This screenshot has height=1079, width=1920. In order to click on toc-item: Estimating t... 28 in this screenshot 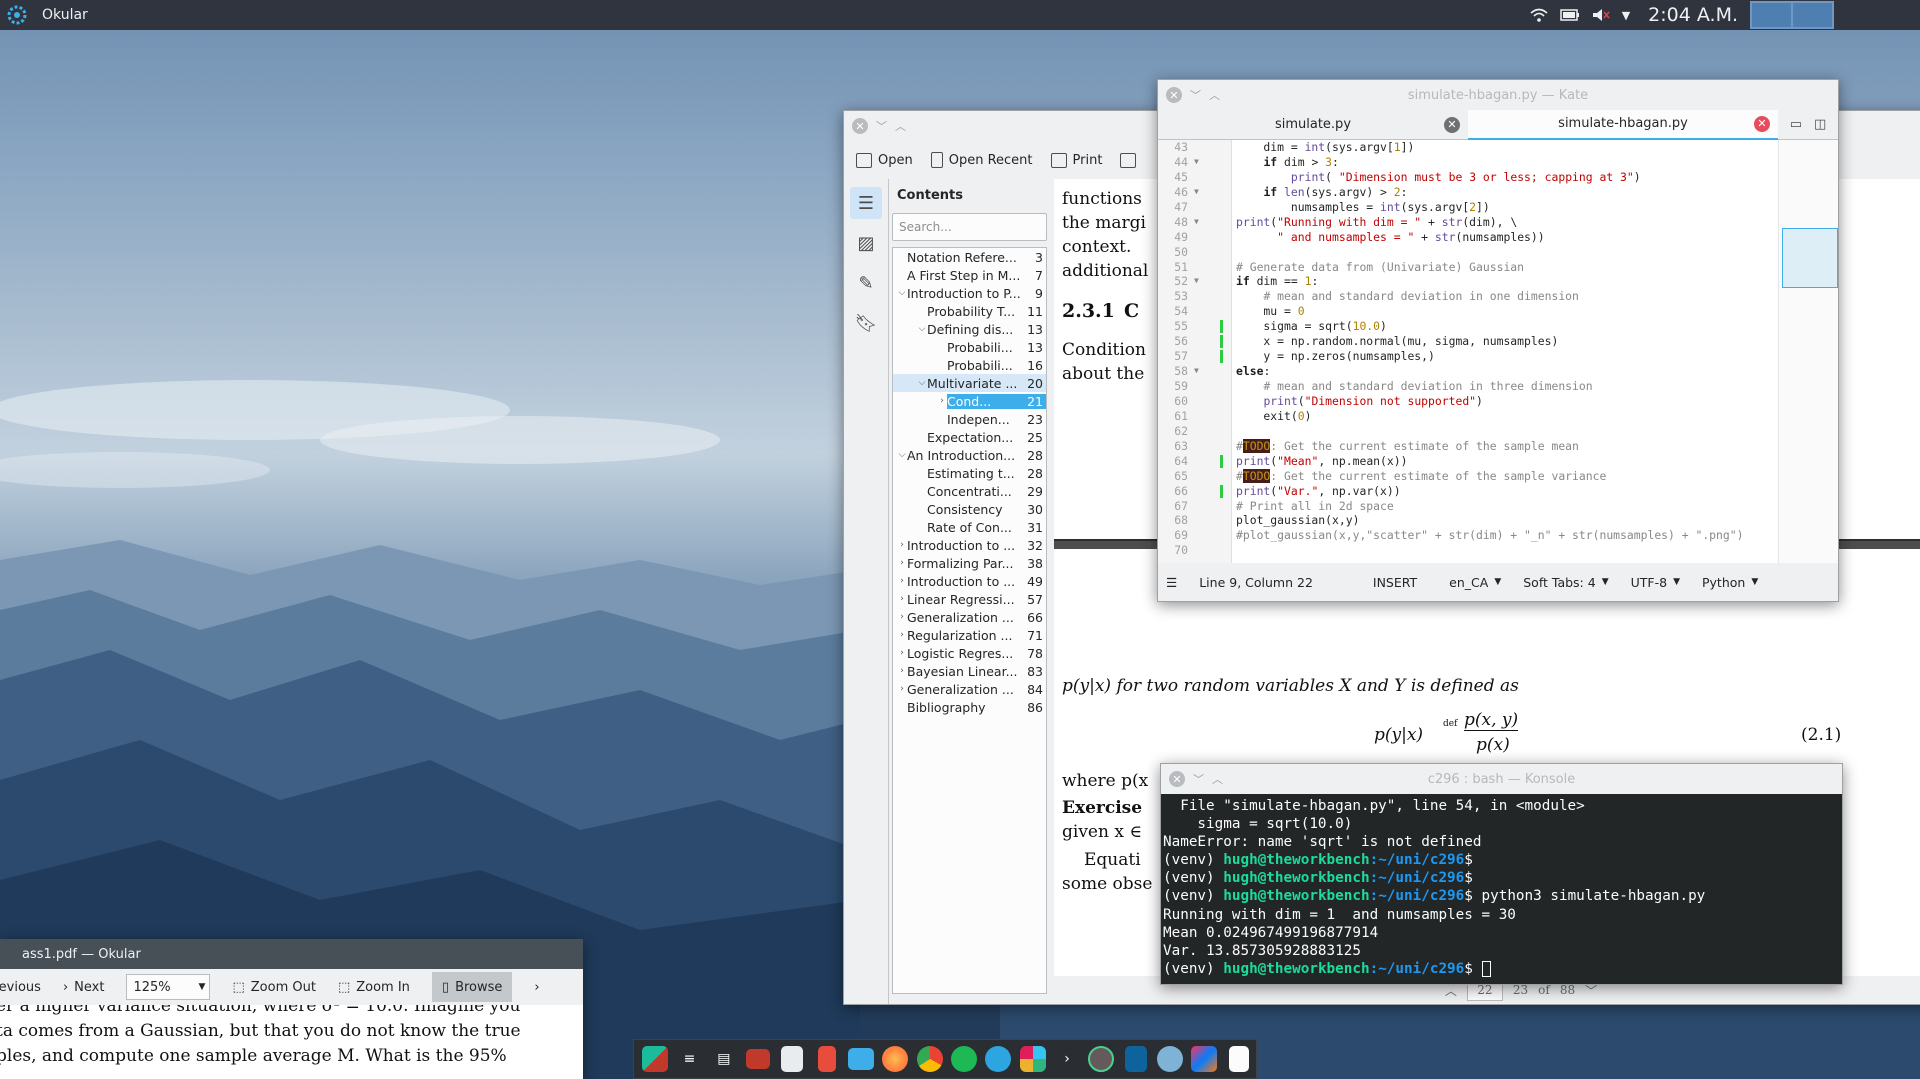, I will do `click(969, 473)`.